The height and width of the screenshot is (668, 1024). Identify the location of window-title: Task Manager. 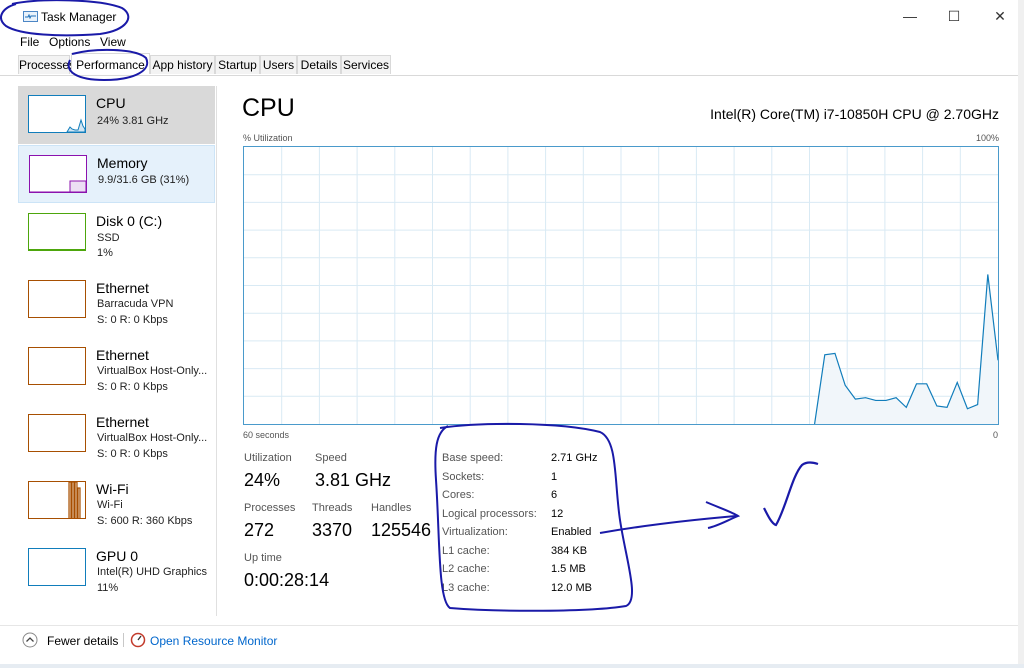
(79, 17).